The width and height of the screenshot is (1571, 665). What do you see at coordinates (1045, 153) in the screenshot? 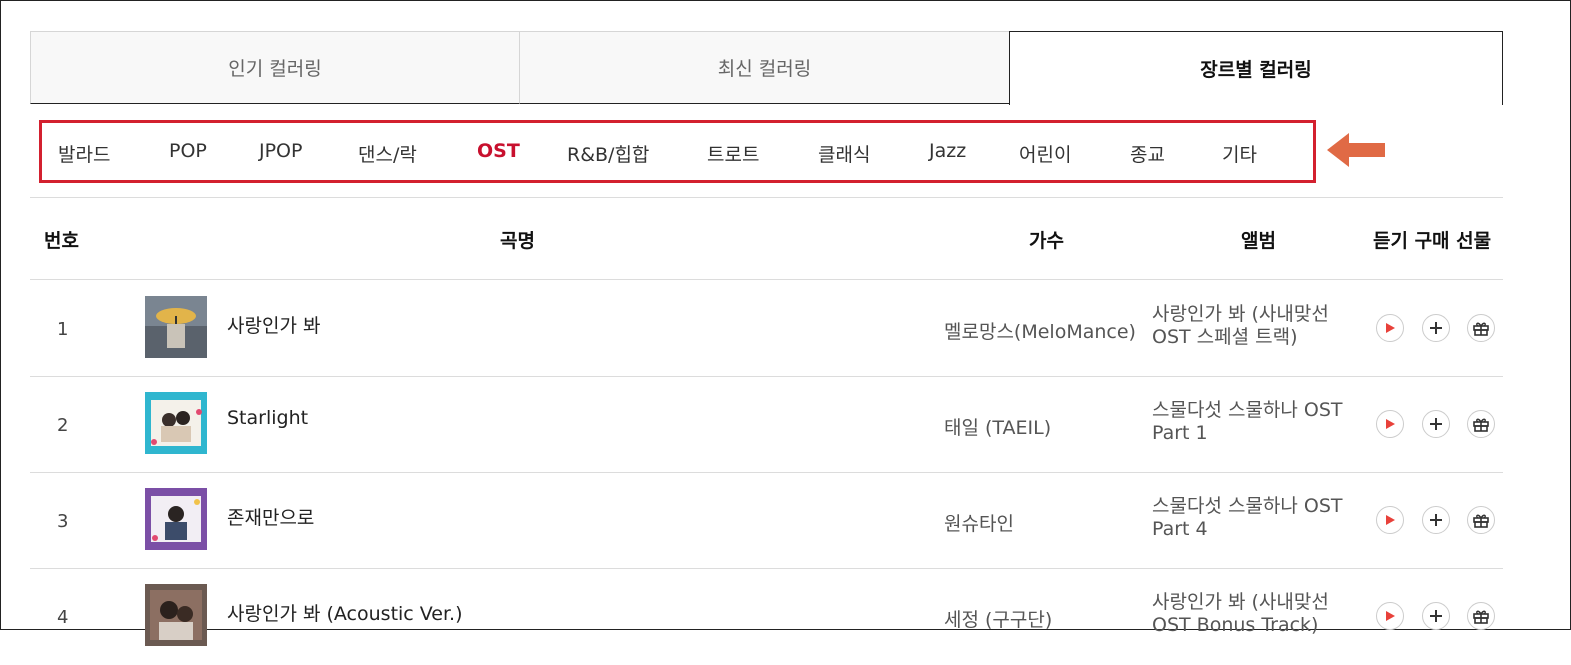
I see `genre-kids: 어린이` at bounding box center [1045, 153].